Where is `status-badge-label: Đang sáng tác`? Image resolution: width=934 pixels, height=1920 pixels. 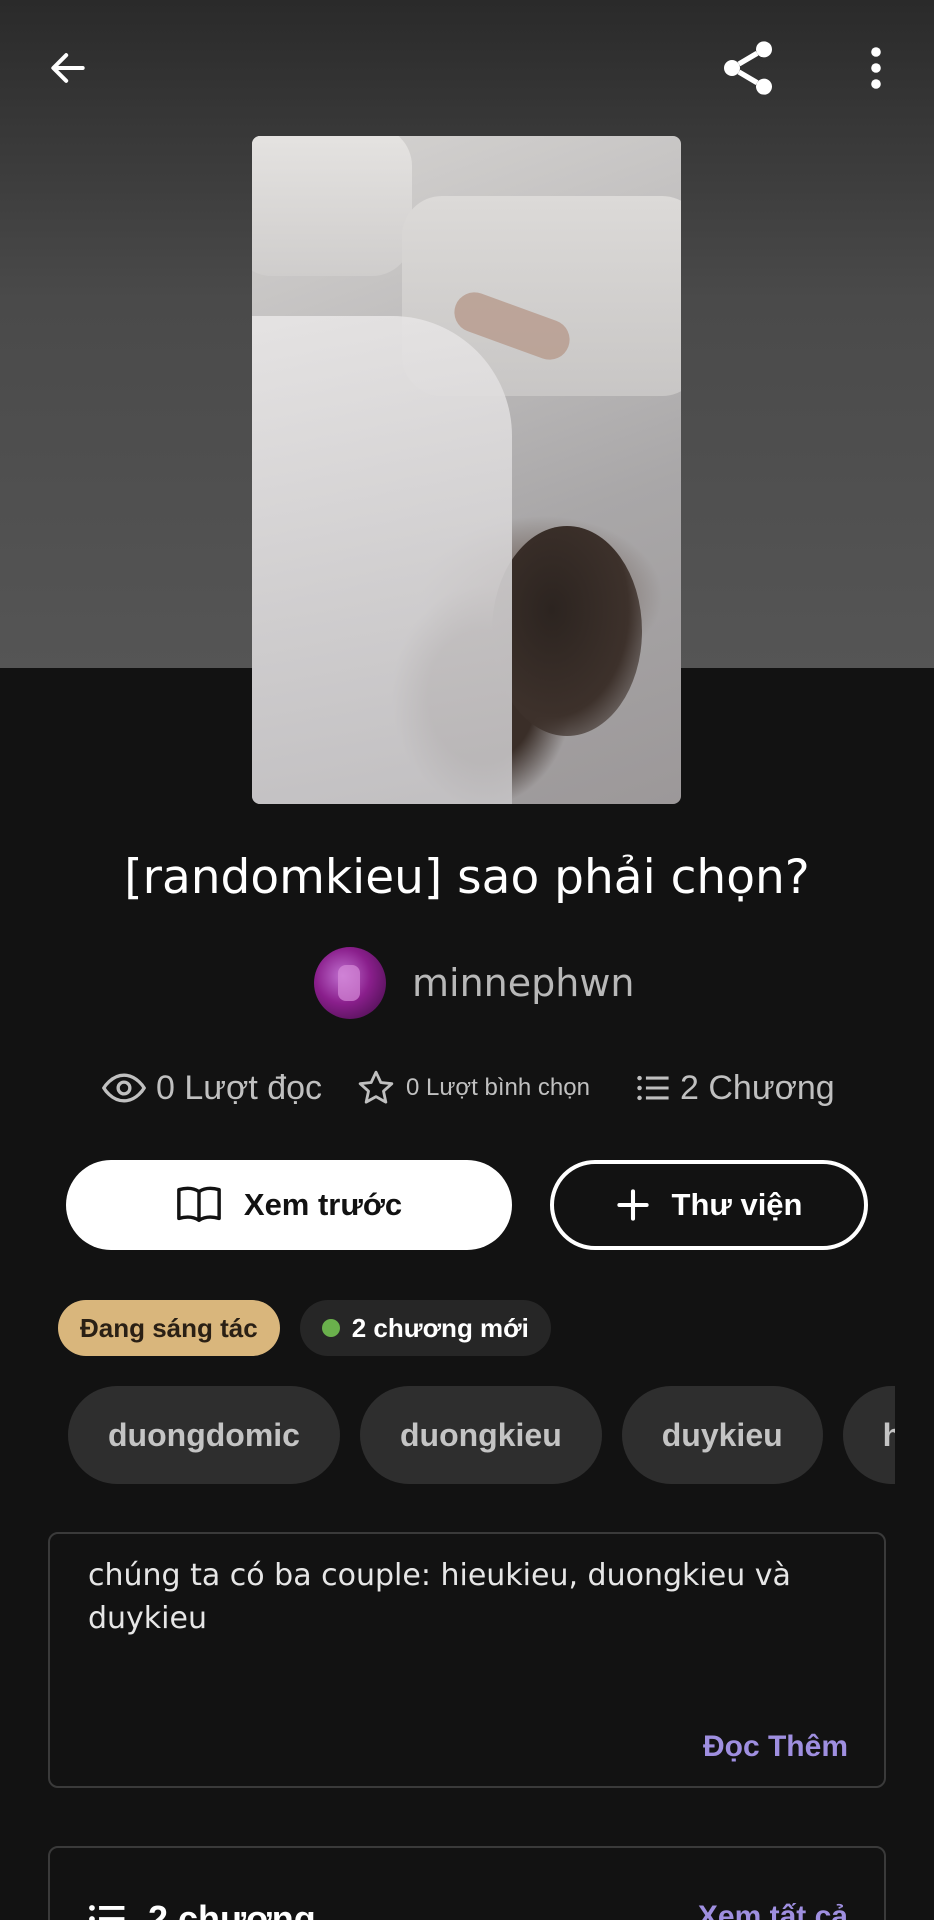
status-badge-label: Đang sáng tác is located at coordinates (169, 1327).